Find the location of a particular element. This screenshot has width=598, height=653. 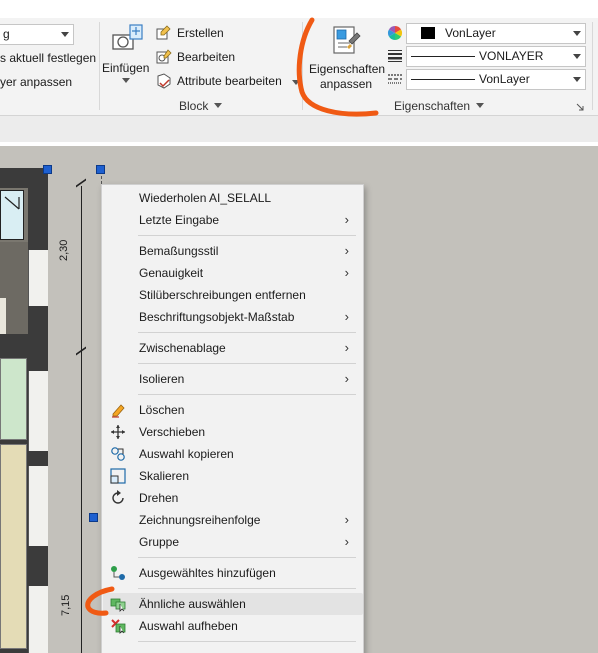

menu-item-label: Beschriftungsobjekt-Maßstab is located at coordinates (217, 317).